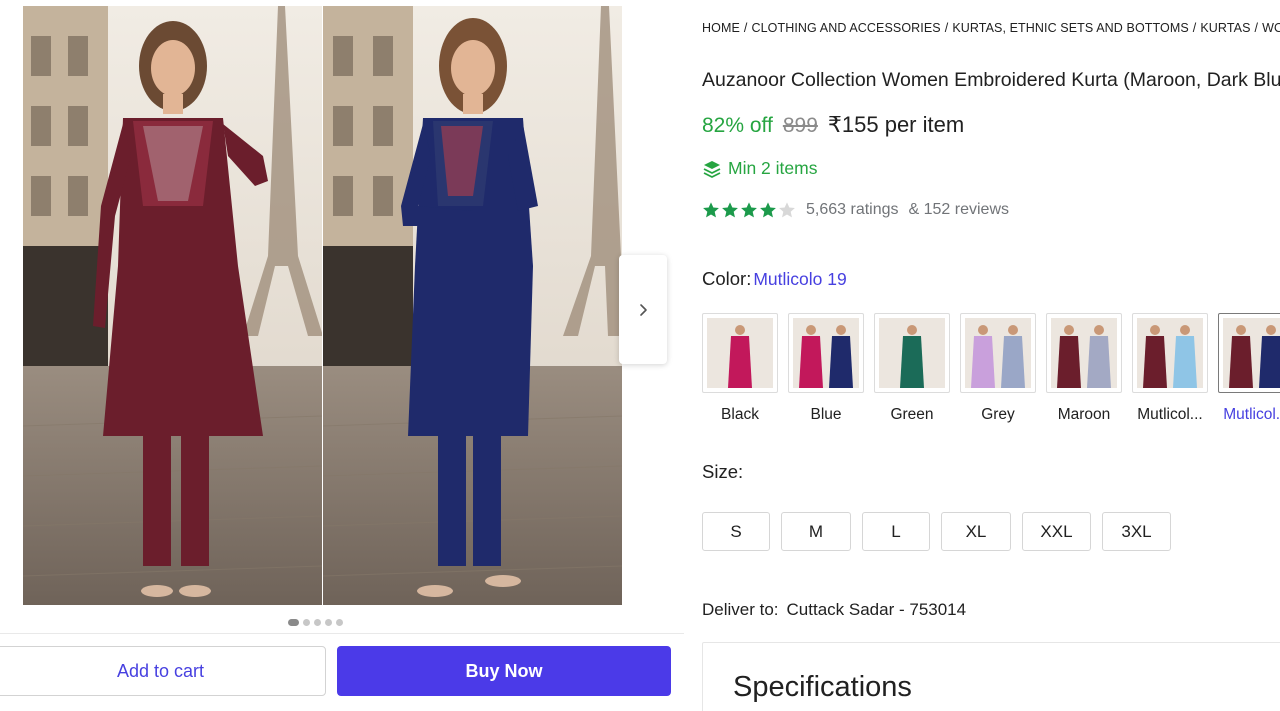 This screenshot has width=1280, height=711. I want to click on size-options: S M L XL XXL 3XL, so click(936, 531).